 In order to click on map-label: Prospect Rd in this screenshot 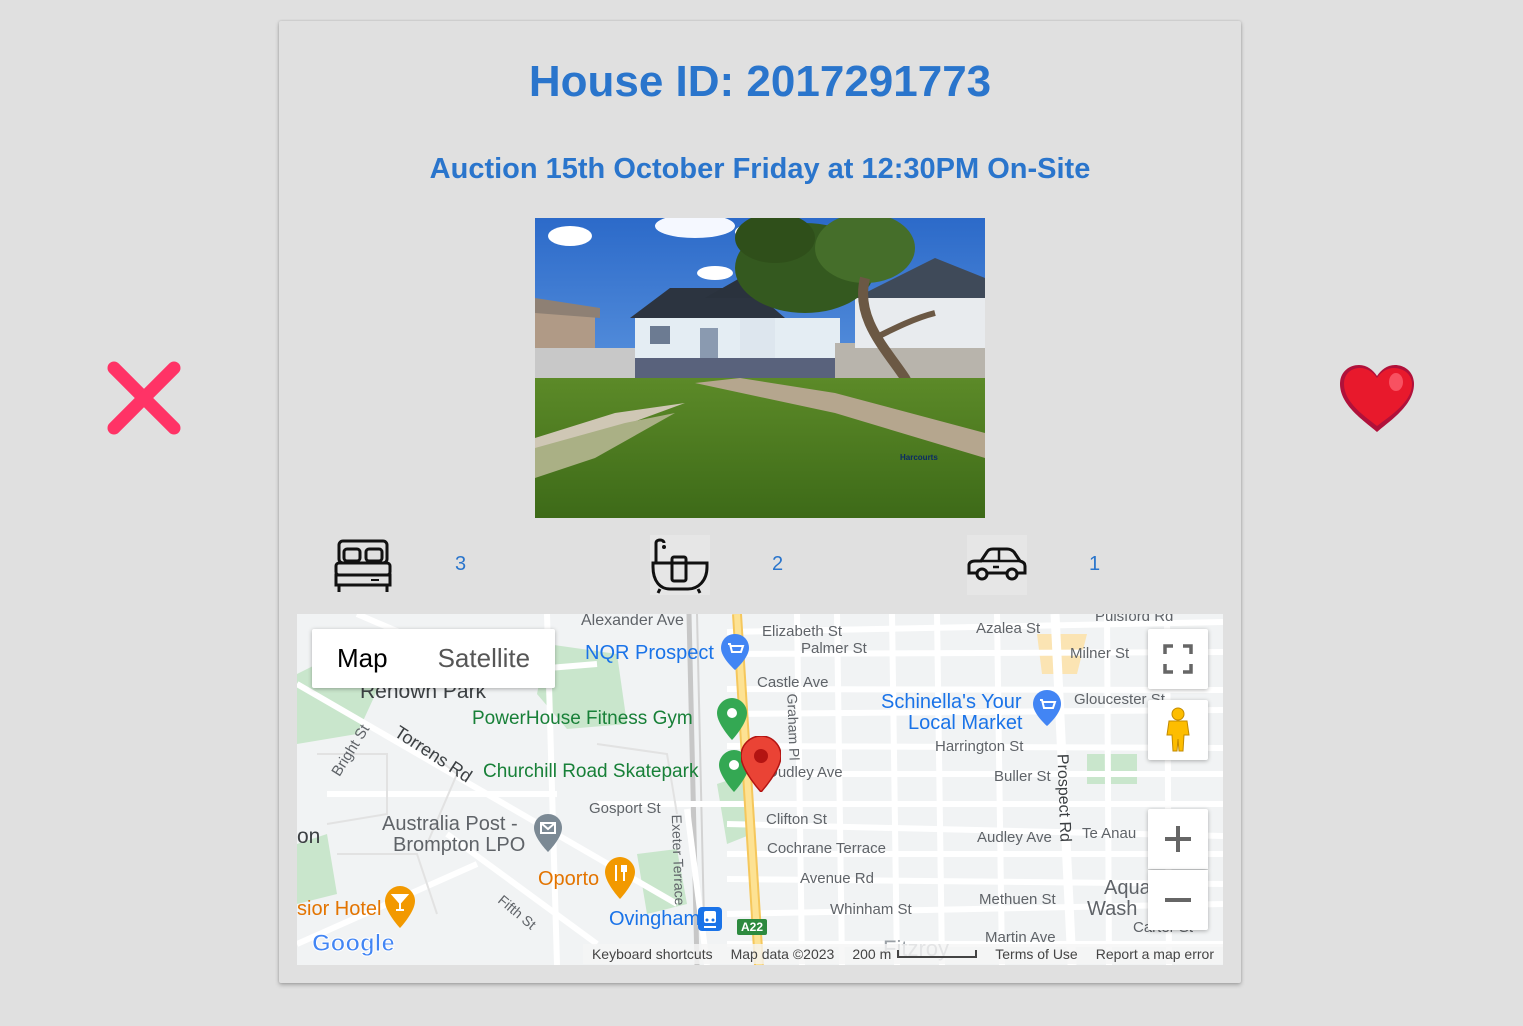, I will do `click(1063, 798)`.